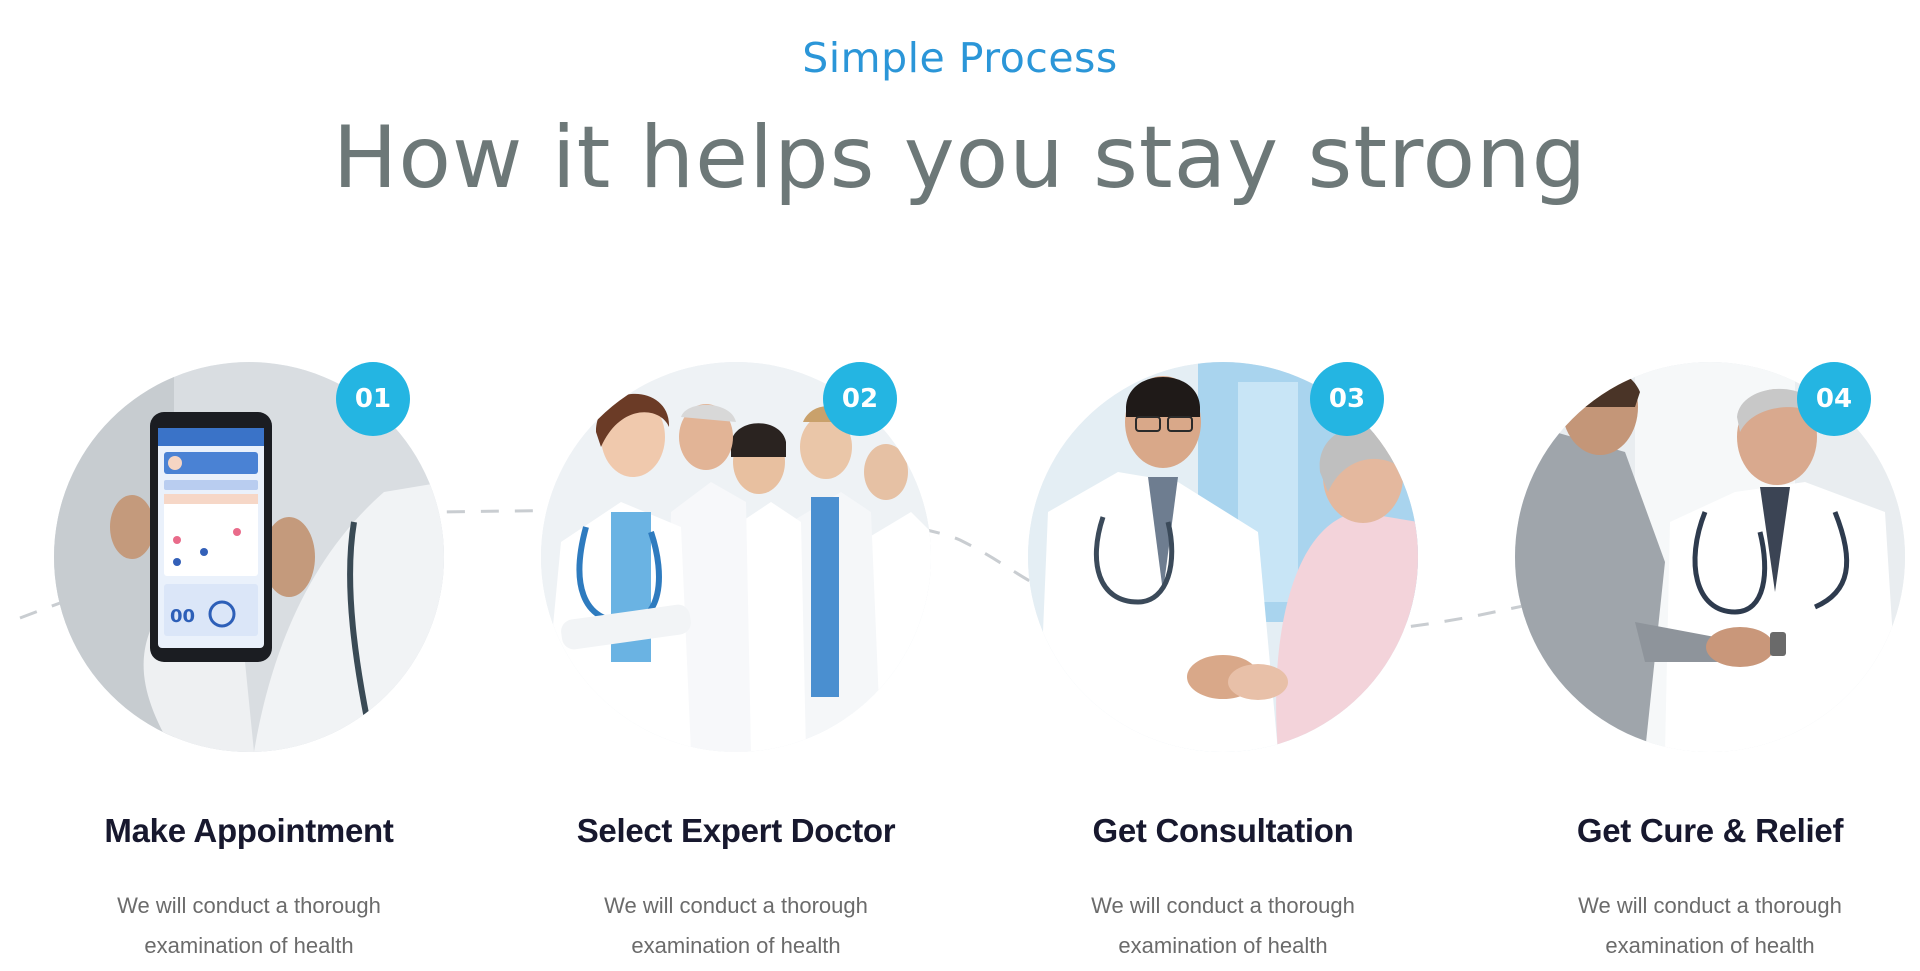 Image resolution: width=1920 pixels, height=971 pixels. Describe the element at coordinates (249, 905) in the screenshot. I see `step-1-desc-line1: We will conduct a thorough` at that location.